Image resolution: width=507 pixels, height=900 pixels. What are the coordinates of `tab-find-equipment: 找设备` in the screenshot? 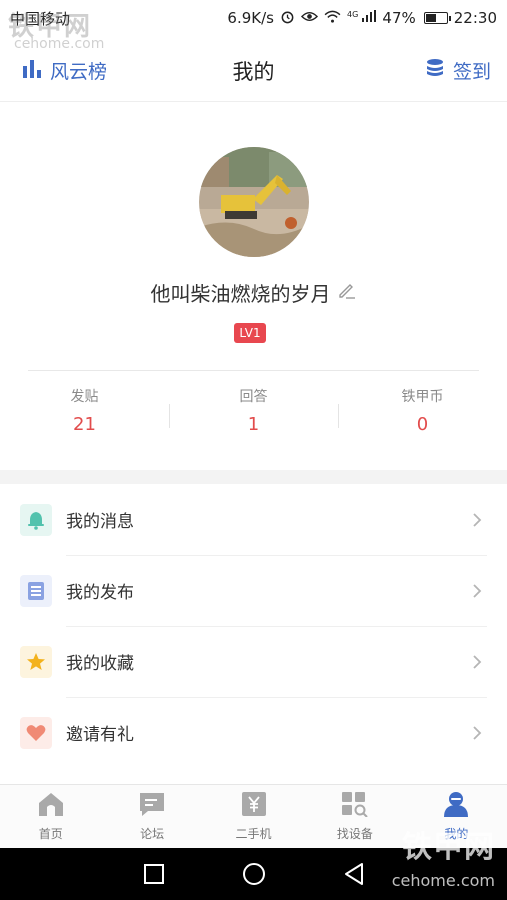 It's located at (354, 816).